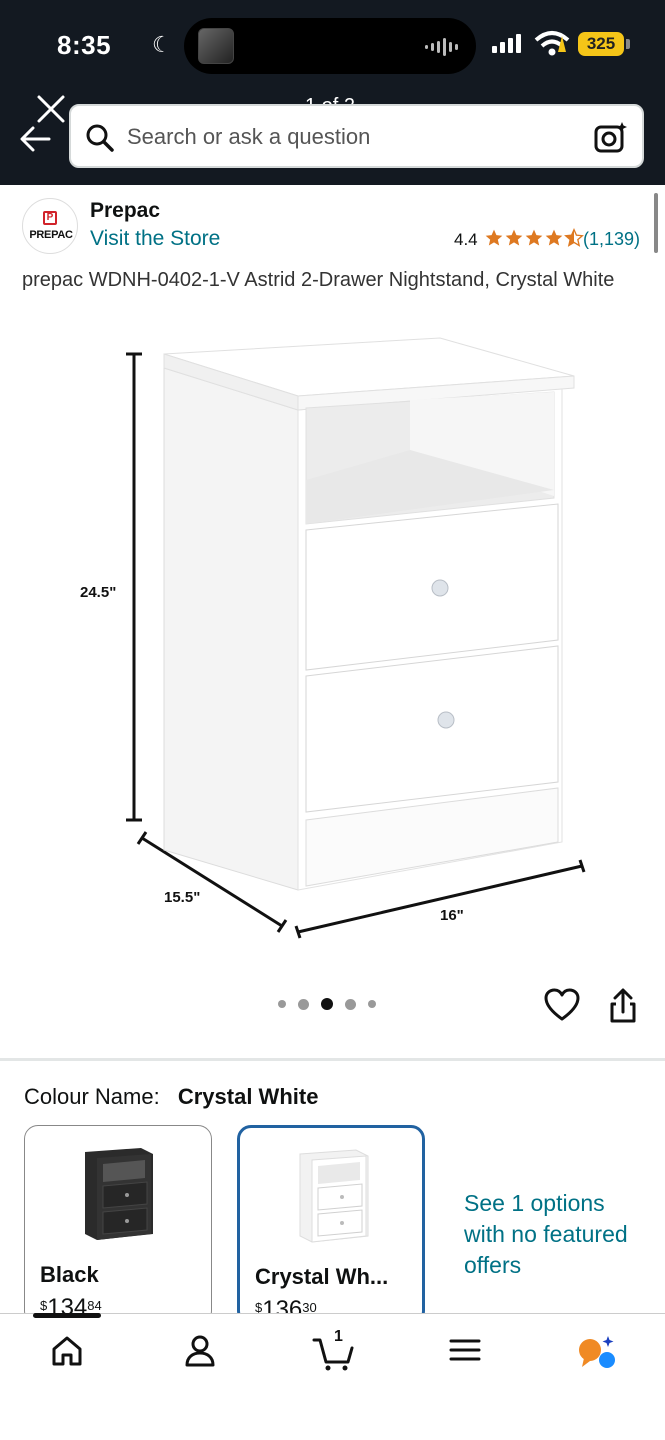 The image size is (665, 1440). Describe the element at coordinates (596, 1352) in the screenshot. I see `rufus-assistant-icon` at that location.